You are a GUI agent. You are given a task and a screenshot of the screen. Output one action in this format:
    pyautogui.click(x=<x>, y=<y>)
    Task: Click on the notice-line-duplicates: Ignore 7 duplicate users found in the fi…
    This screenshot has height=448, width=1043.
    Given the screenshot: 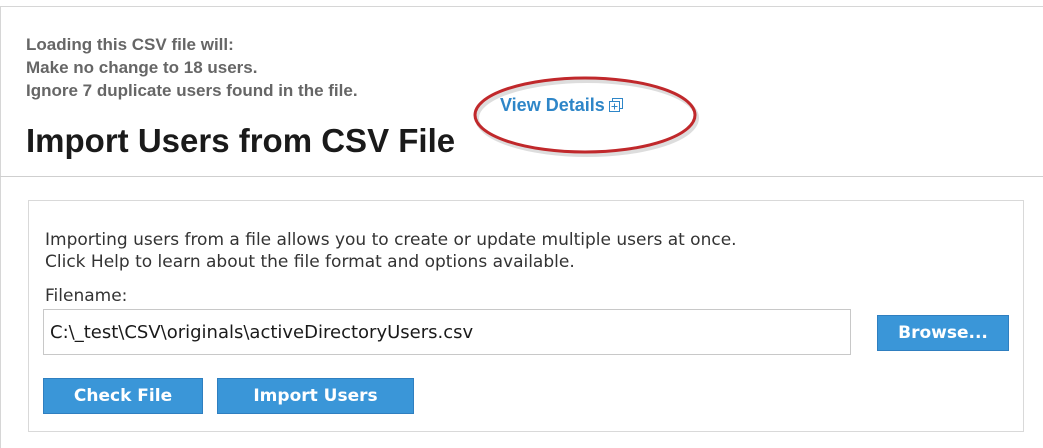 What is the action you would take?
    pyautogui.click(x=192, y=90)
    